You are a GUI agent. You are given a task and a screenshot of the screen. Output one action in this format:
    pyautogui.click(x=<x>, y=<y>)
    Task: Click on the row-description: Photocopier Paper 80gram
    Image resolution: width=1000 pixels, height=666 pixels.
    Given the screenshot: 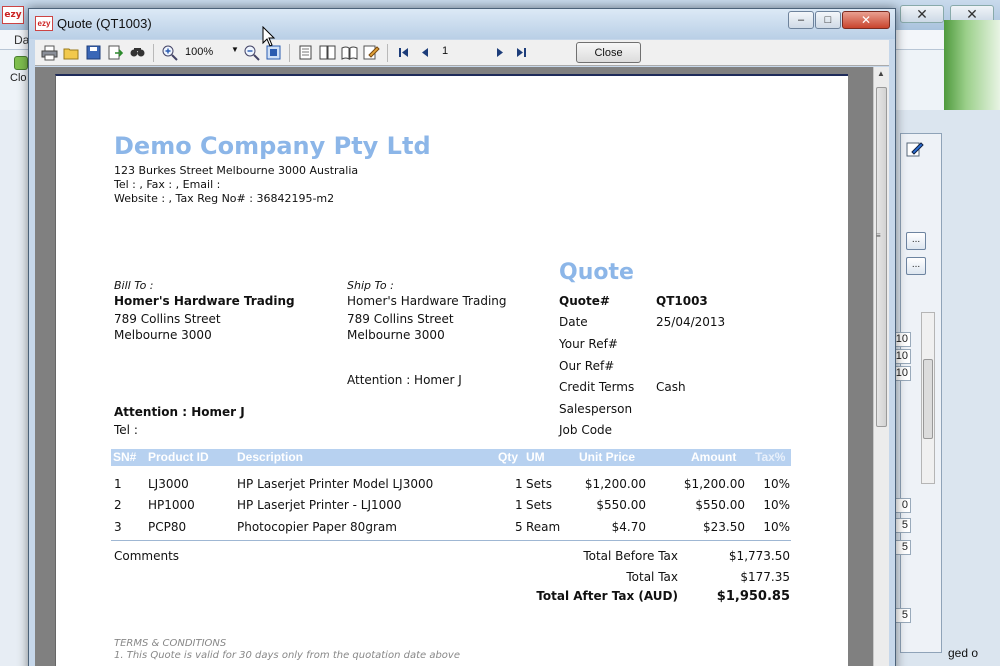 What is the action you would take?
    pyautogui.click(x=317, y=527)
    